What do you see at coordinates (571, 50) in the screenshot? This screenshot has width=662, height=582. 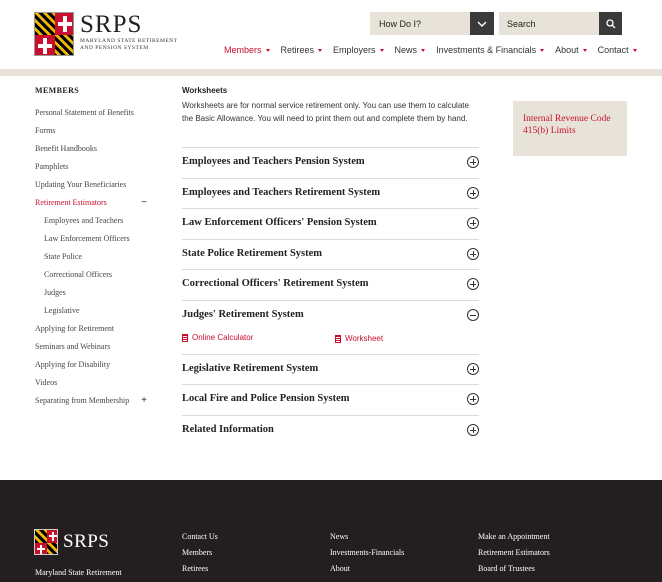 I see `nav-about: About` at bounding box center [571, 50].